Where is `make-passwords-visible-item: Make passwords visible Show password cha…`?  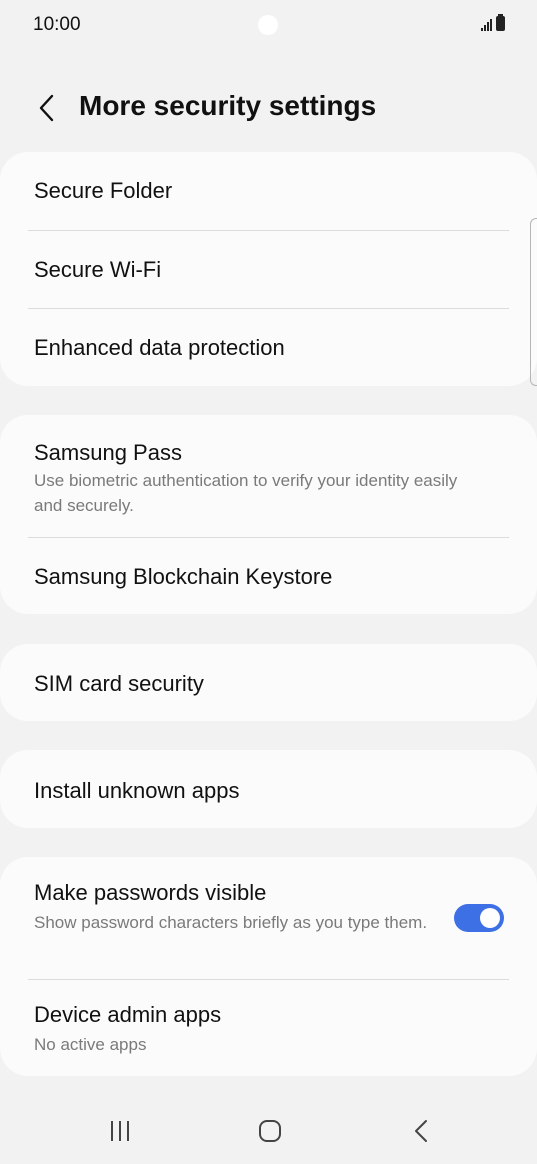
make-passwords-visible-item: Make passwords visible Show password cha… is located at coordinates (268, 918).